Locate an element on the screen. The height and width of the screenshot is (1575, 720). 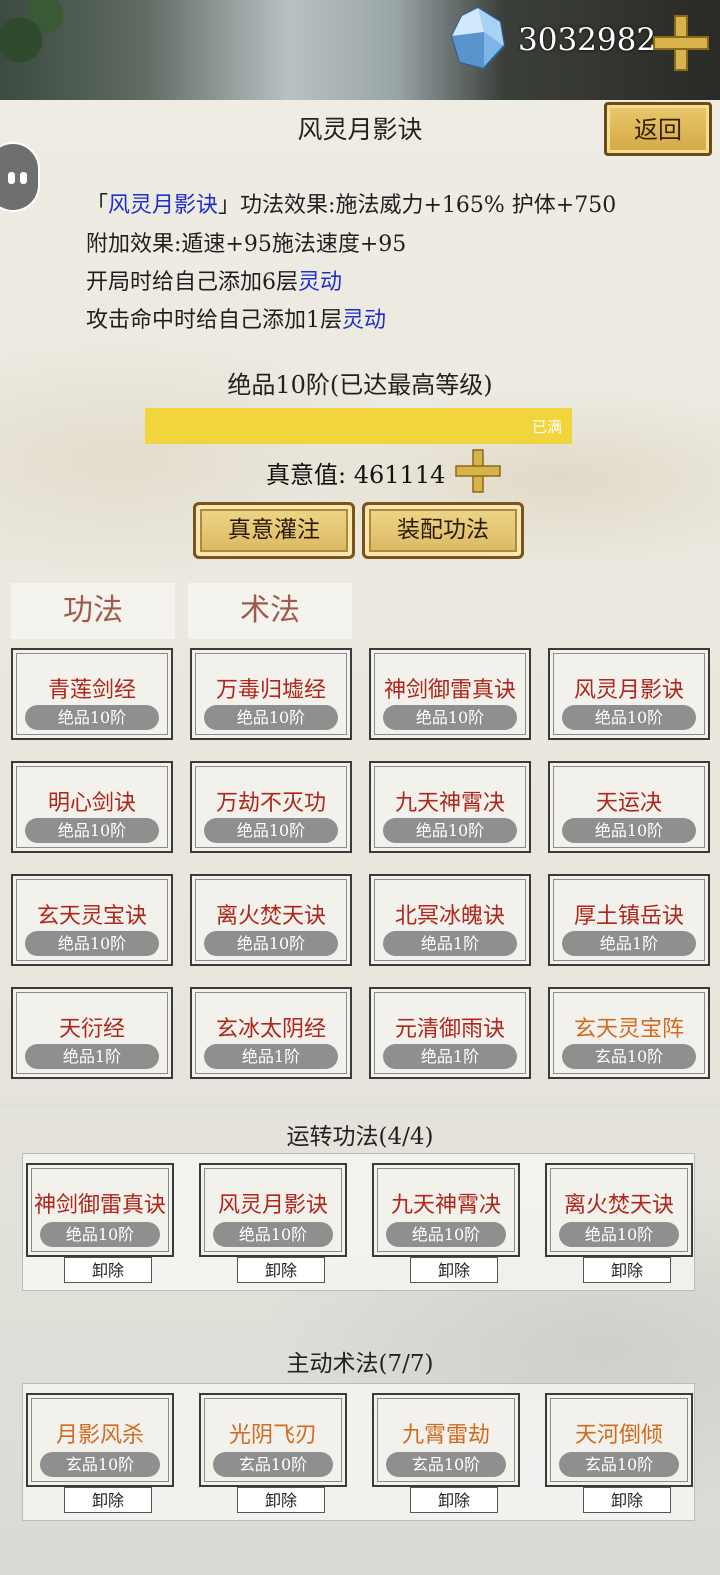
technique-card: 玄天灵宝诀 绝品10阶 is located at coordinates (92, 920).